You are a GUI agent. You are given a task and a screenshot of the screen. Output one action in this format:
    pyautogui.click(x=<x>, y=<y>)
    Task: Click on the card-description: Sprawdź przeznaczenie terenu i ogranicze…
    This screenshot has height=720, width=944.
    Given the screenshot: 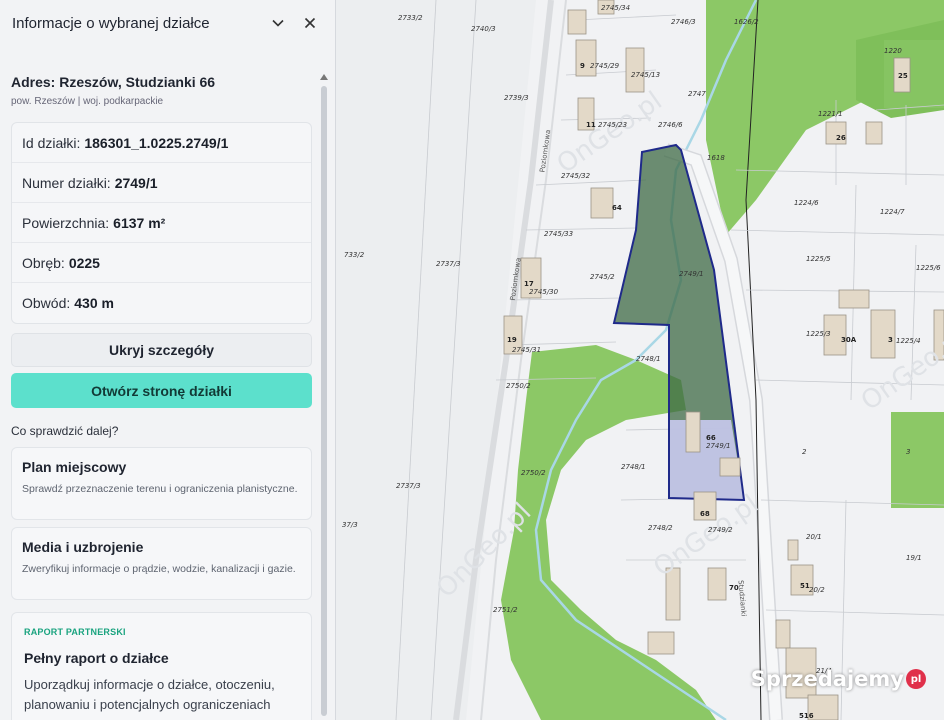 What is the action you would take?
    pyautogui.click(x=160, y=489)
    